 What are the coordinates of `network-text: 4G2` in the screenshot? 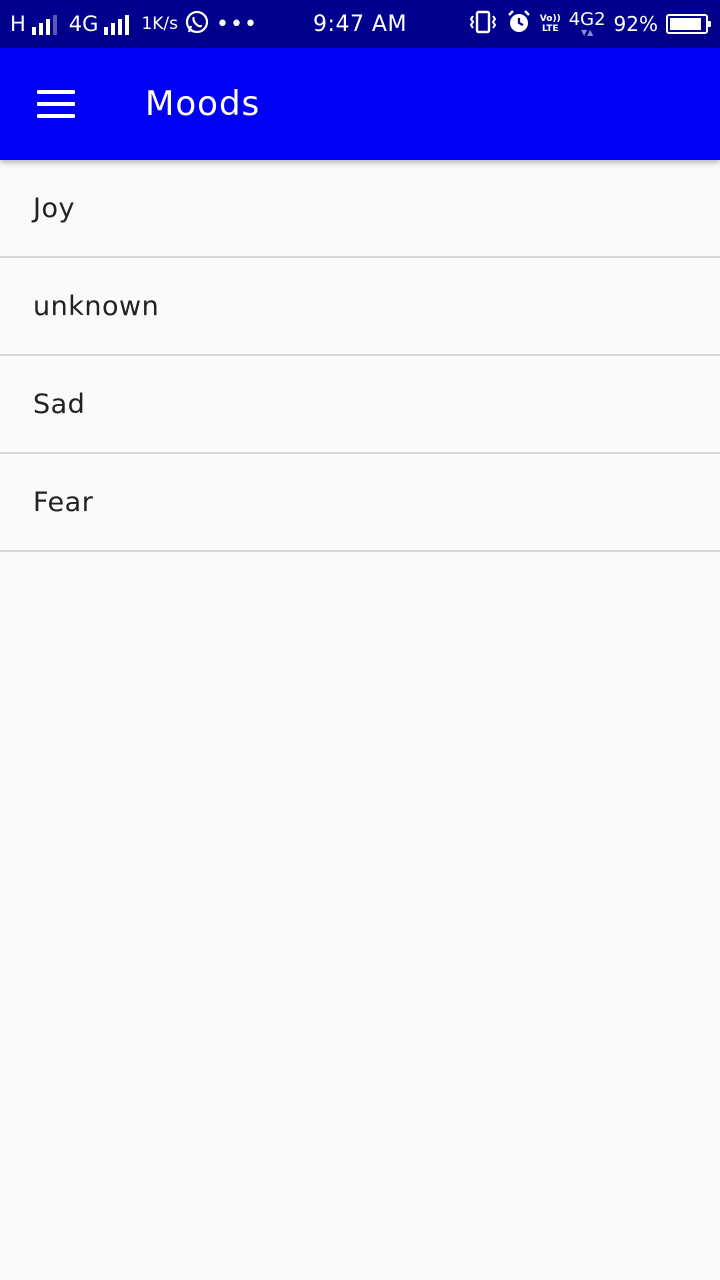 It's located at (587, 19).